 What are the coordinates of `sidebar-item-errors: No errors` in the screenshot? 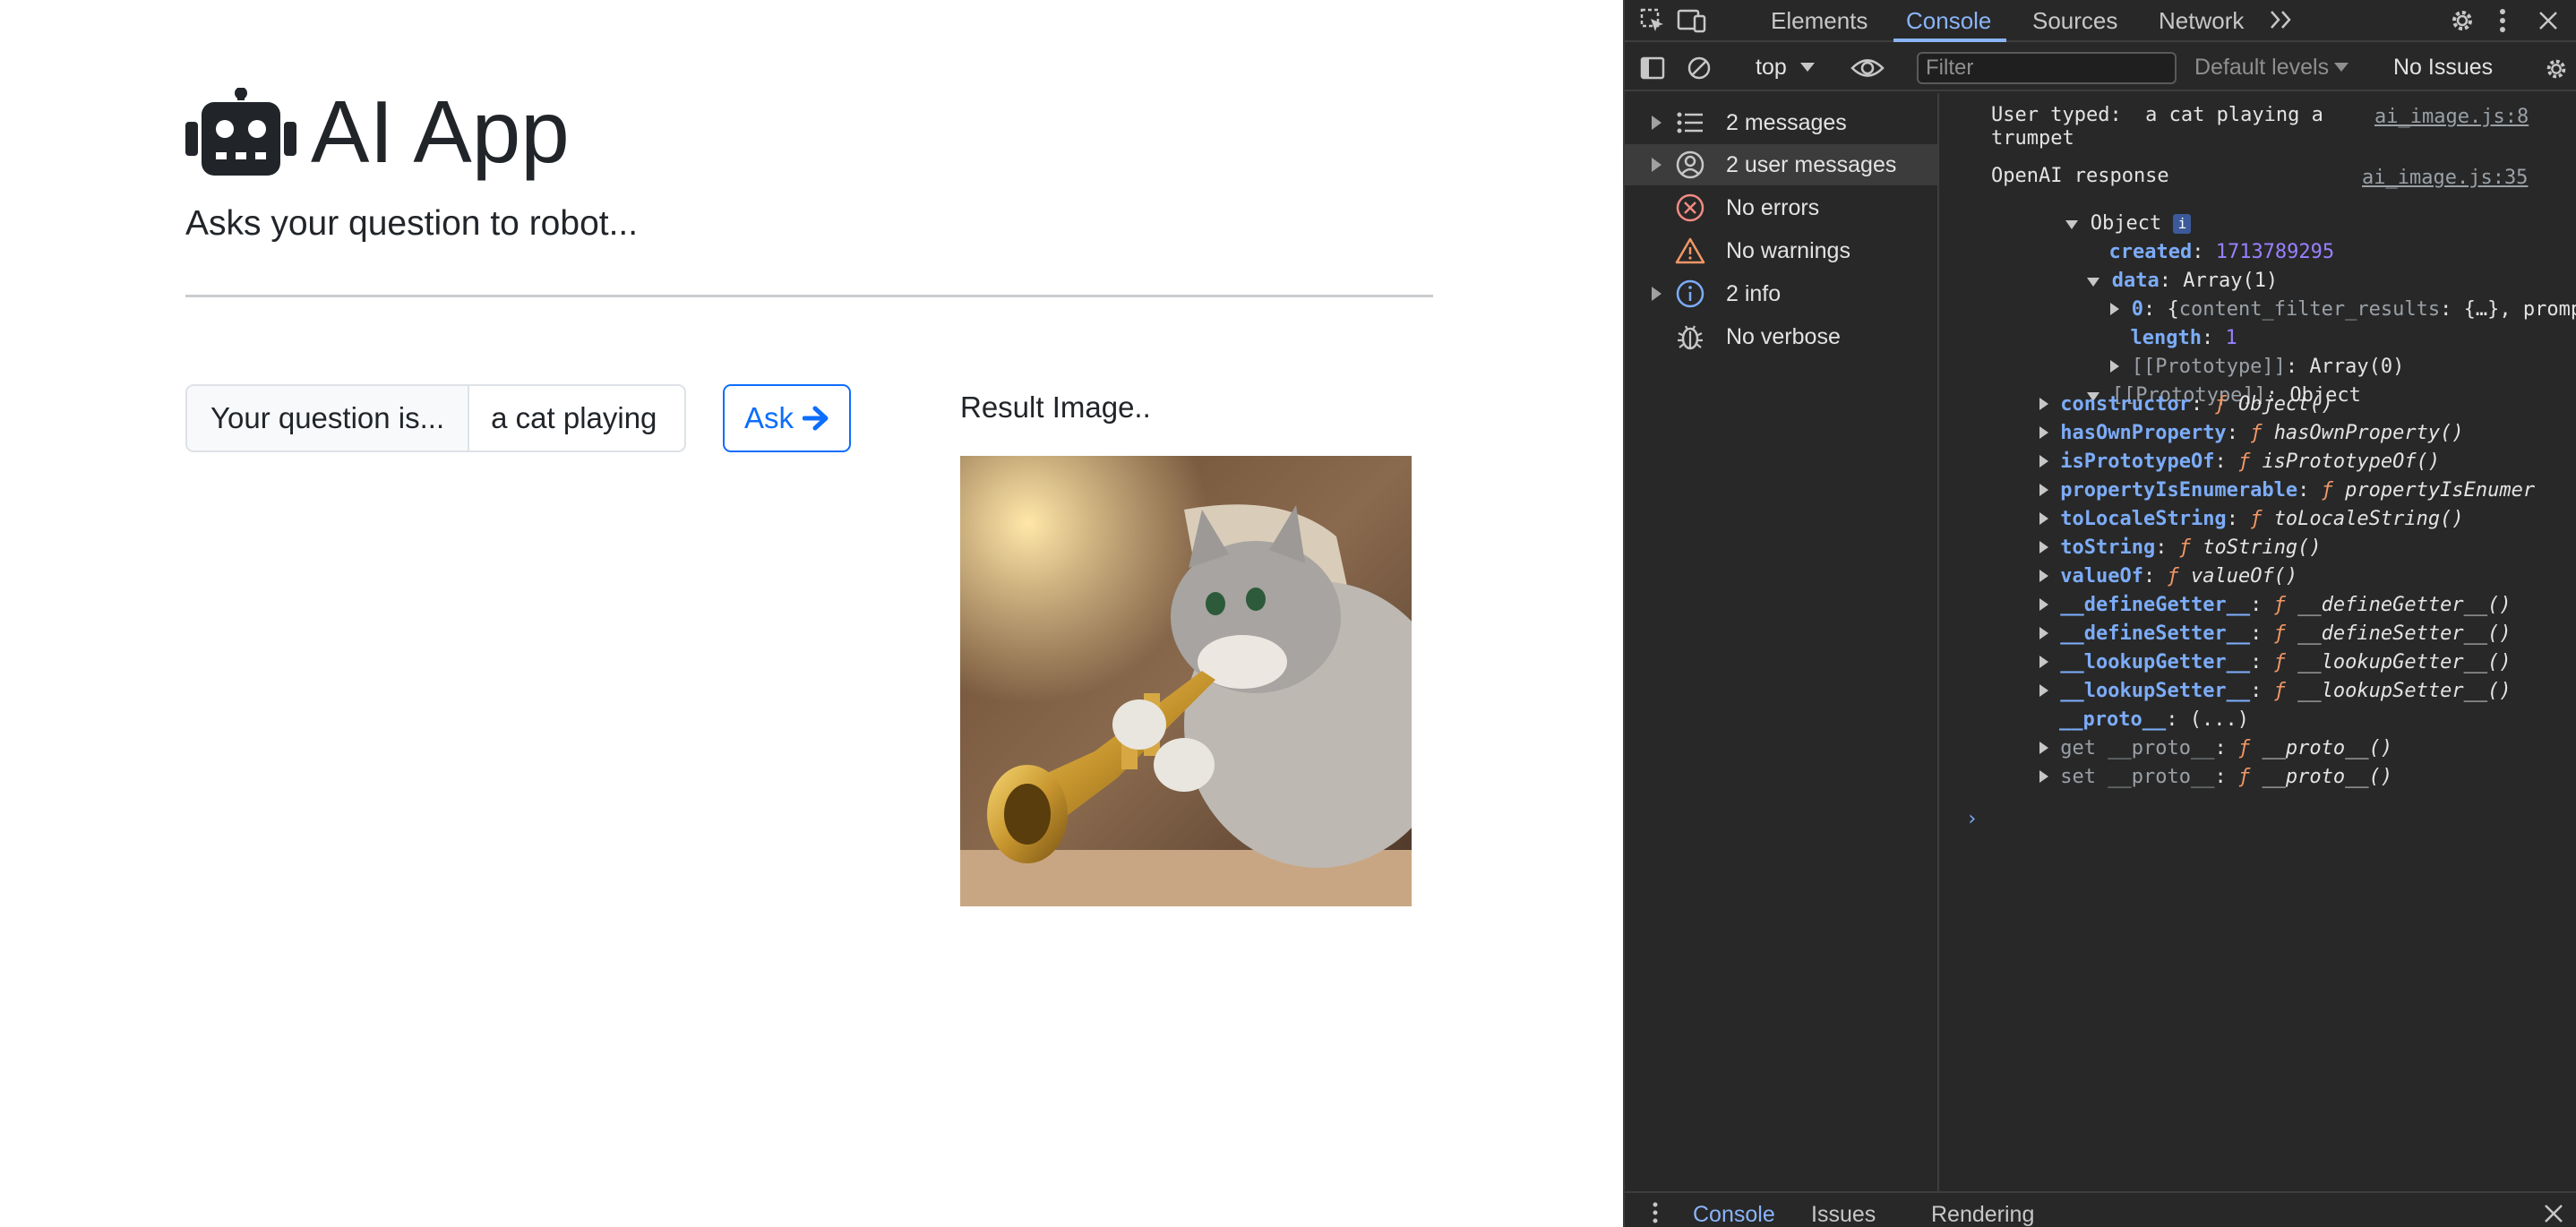 It's located at (1781, 207).